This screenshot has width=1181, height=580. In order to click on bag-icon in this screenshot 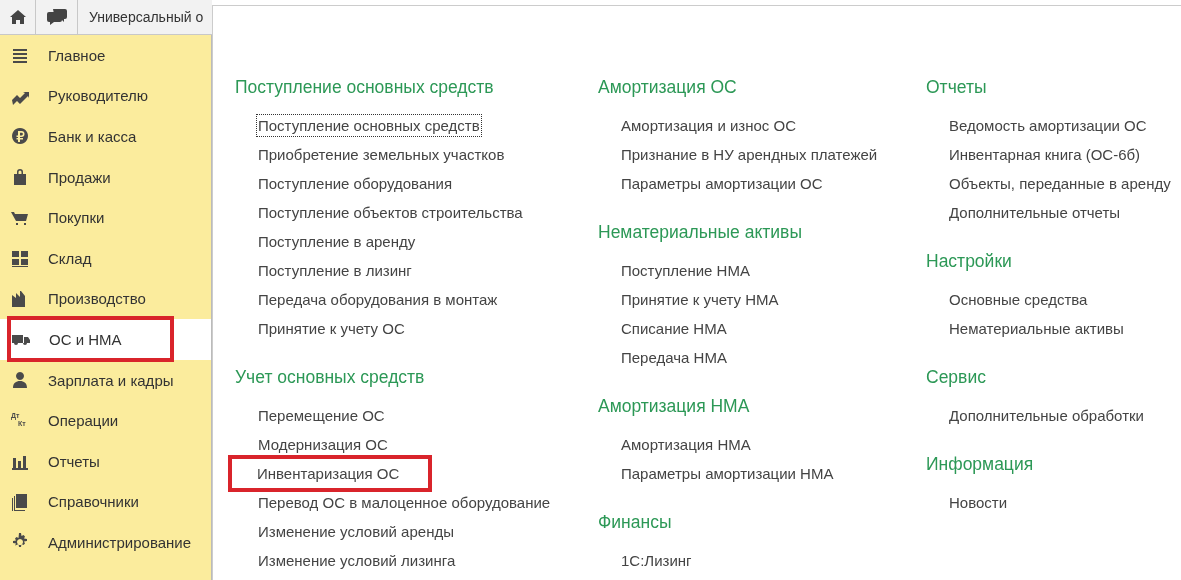, I will do `click(20, 177)`.